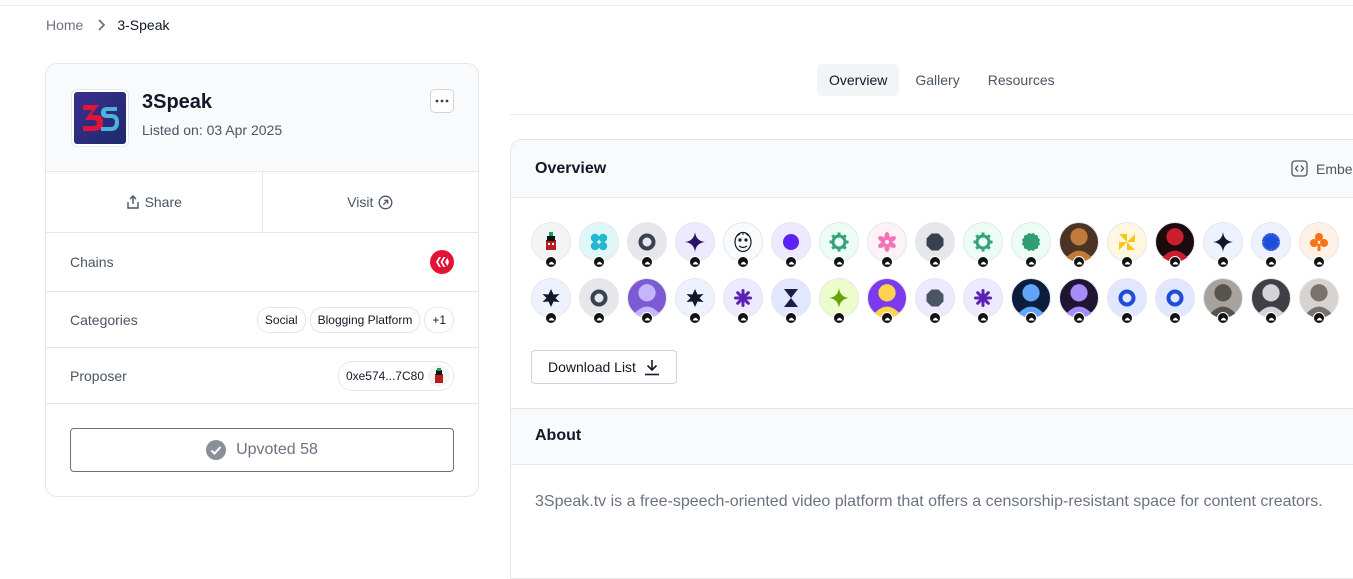 The image size is (1353, 579). I want to click on badge-icon, so click(1031, 242).